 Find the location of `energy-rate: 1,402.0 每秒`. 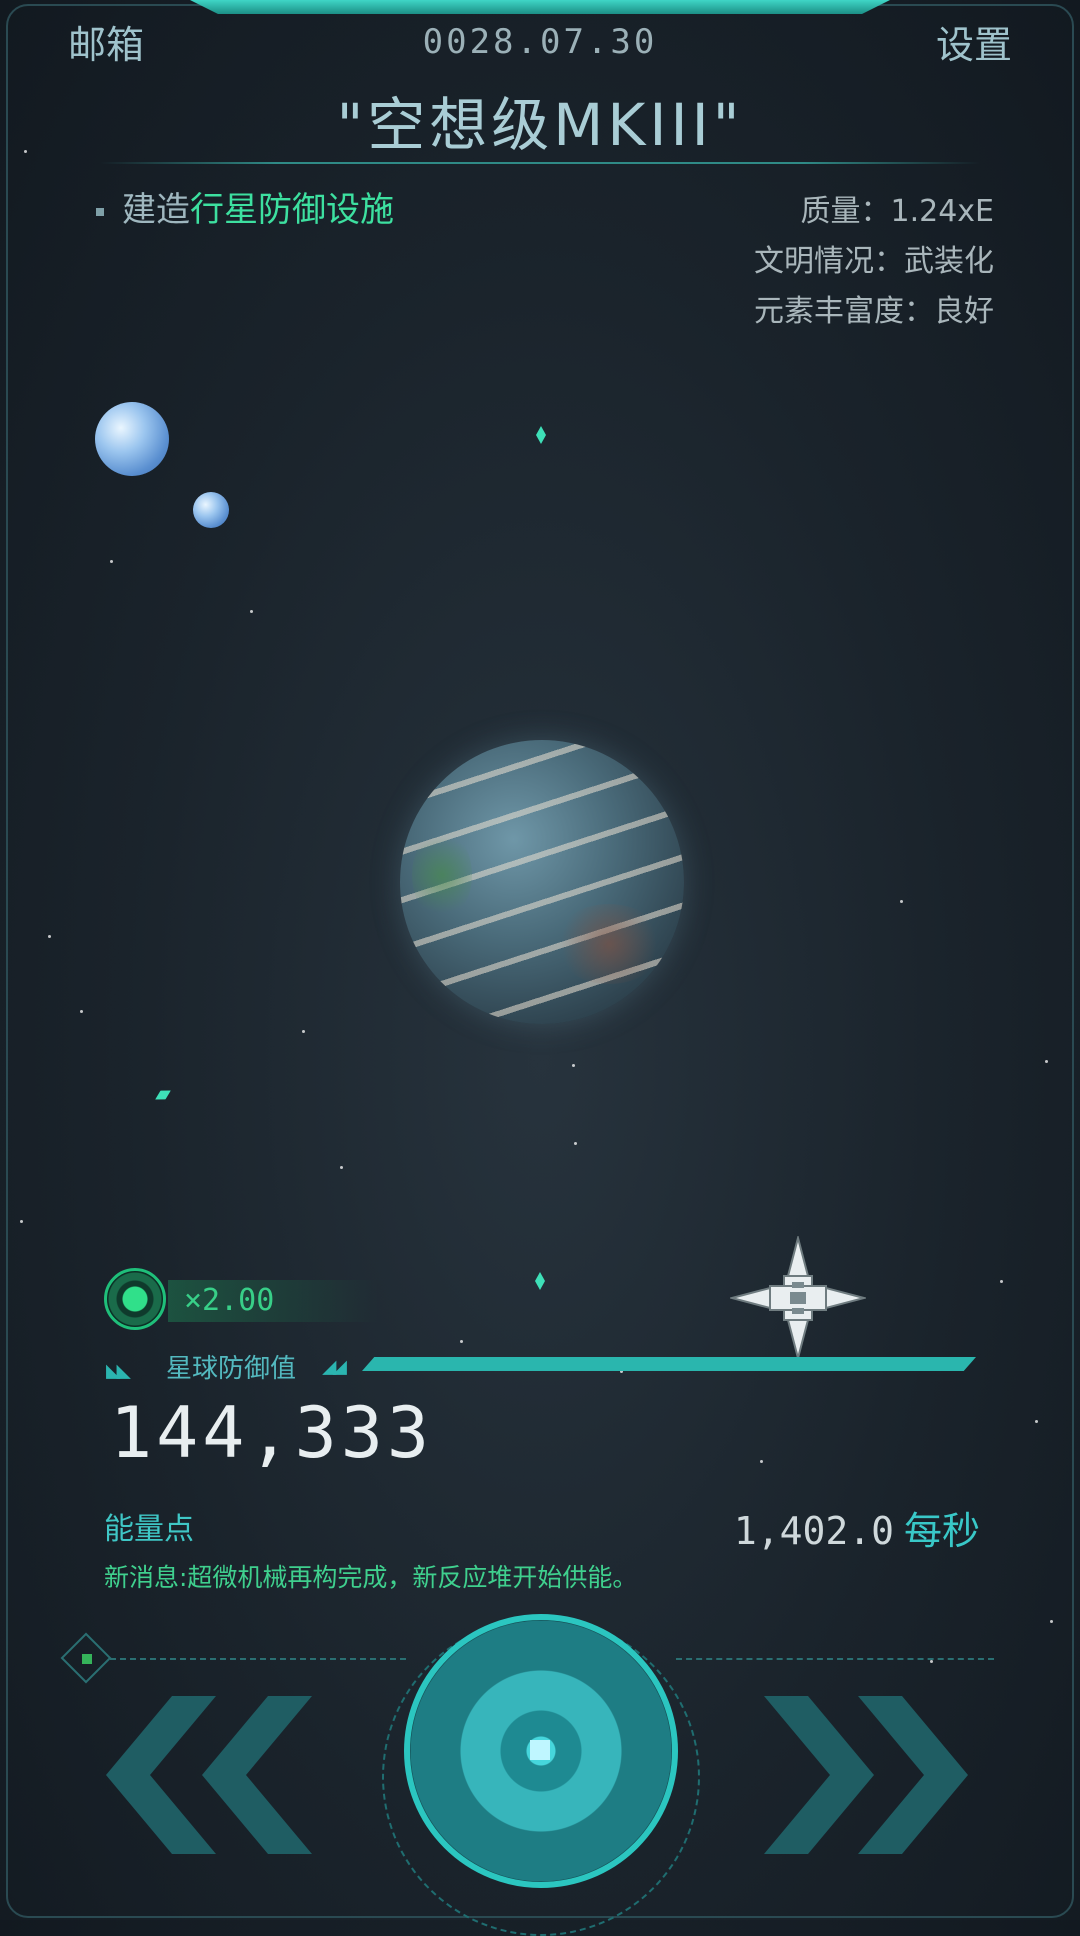

energy-rate: 1,402.0 每秒 is located at coordinates (857, 1527).